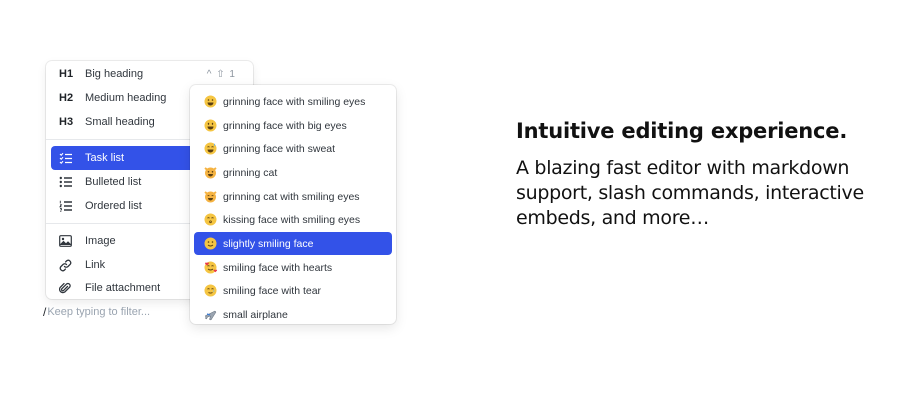 This screenshot has width=898, height=419. What do you see at coordinates (279, 148) in the screenshot?
I see `emoji-label: grinning face with sweat` at bounding box center [279, 148].